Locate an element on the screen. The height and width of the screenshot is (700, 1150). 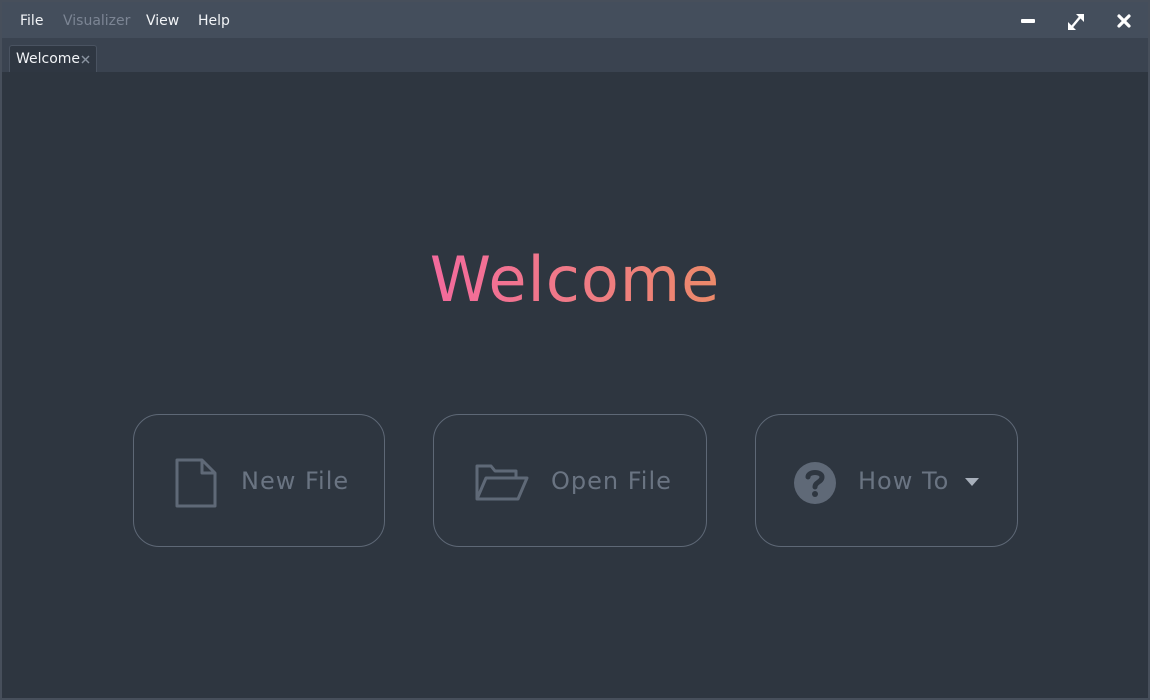
how-to-button: How To is located at coordinates (886, 480).